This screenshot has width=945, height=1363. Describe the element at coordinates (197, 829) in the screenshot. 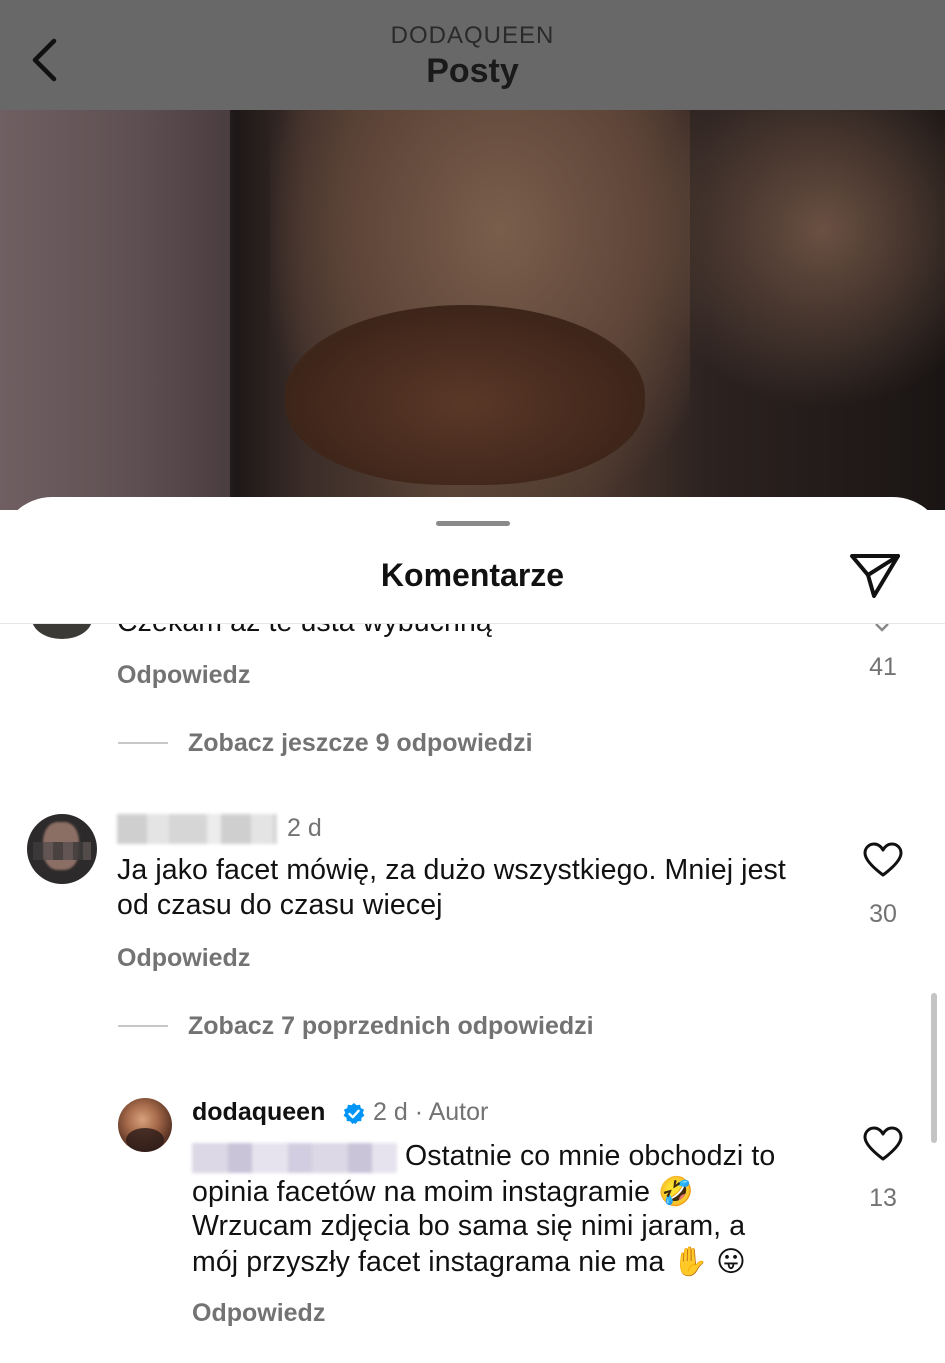

I see `username-blurred` at that location.